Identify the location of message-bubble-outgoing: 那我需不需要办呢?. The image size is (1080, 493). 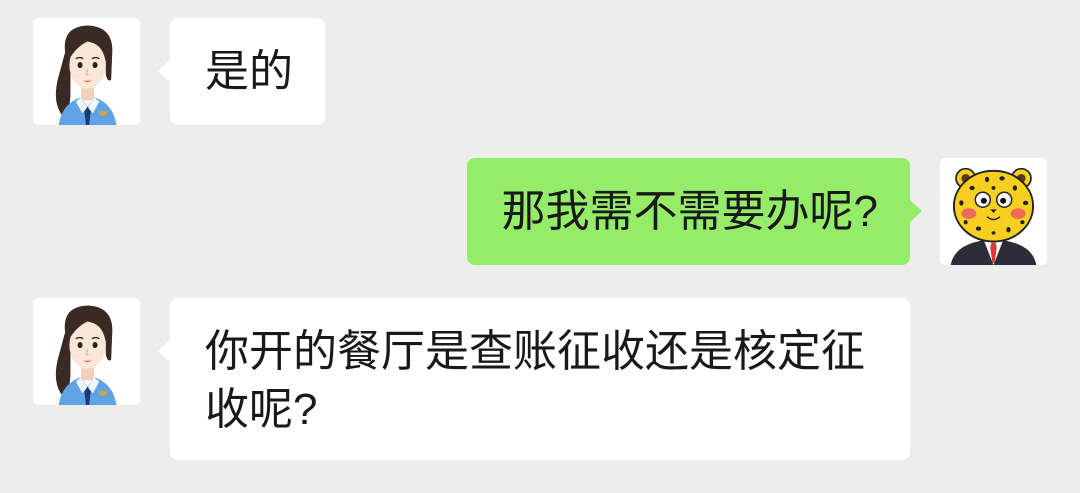
(694, 211).